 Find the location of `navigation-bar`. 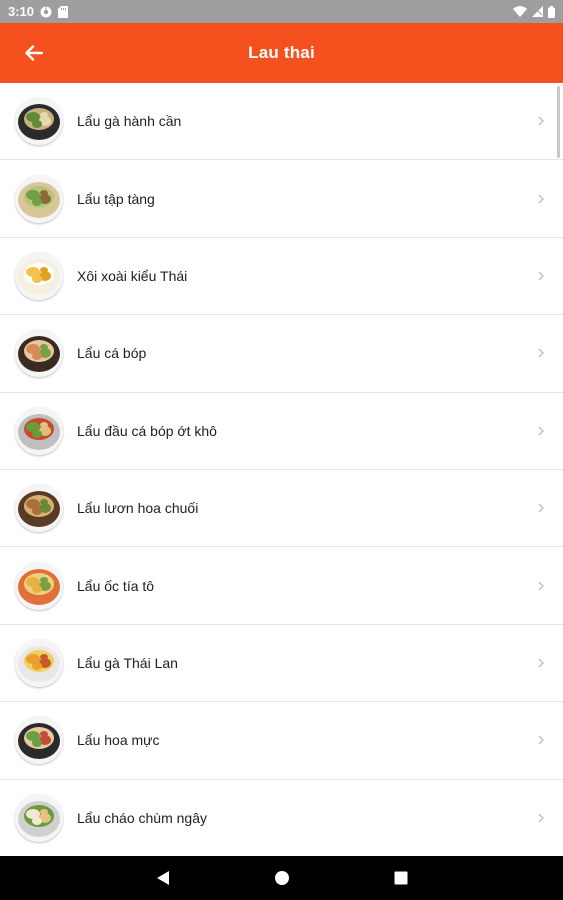

navigation-bar is located at coordinates (281, 878).